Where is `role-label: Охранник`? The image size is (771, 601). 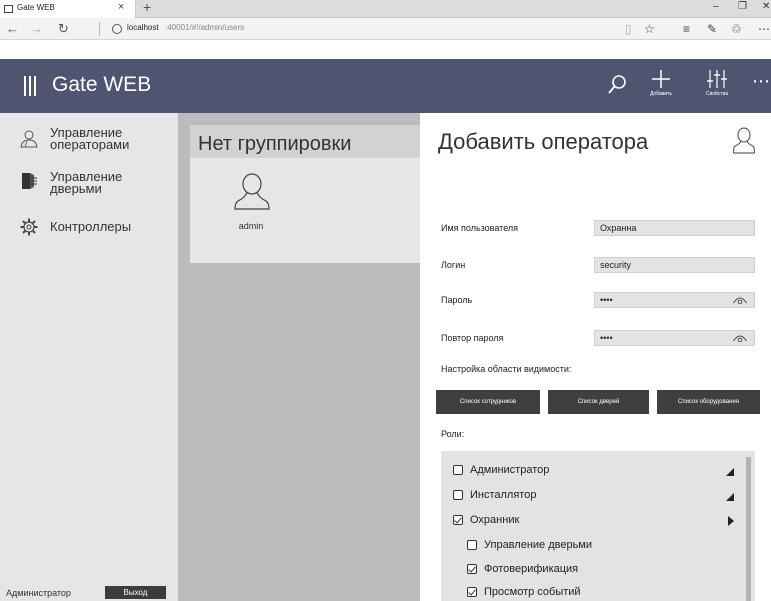 role-label: Охранник is located at coordinates (495, 520).